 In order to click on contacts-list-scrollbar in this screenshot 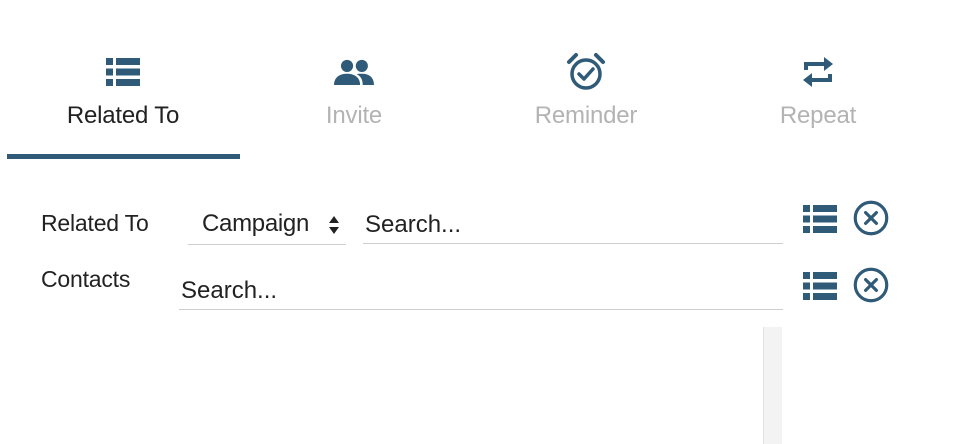, I will do `click(772, 385)`.